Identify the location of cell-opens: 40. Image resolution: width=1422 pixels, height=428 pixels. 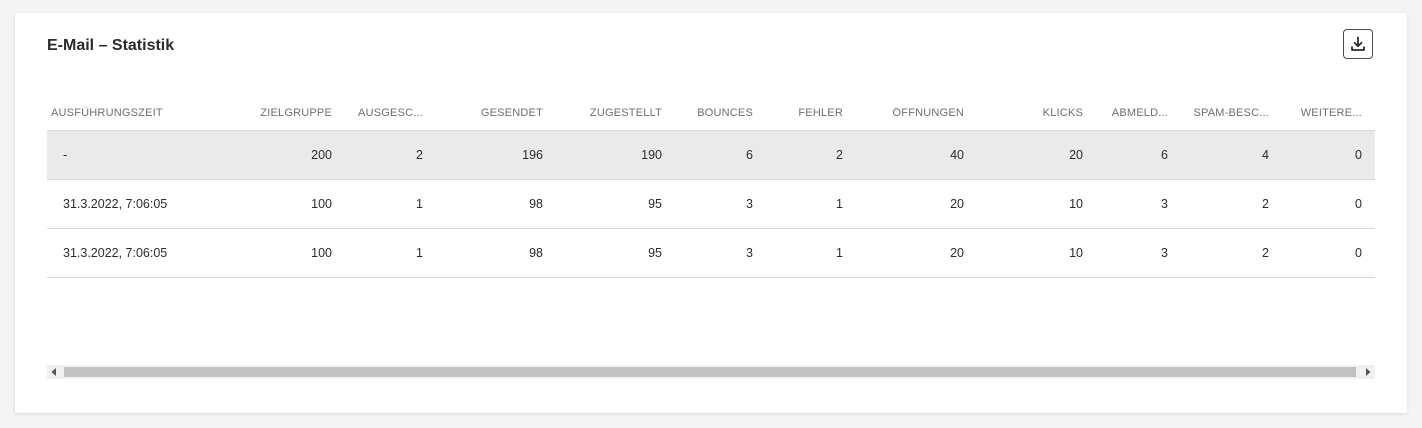
(957, 155).